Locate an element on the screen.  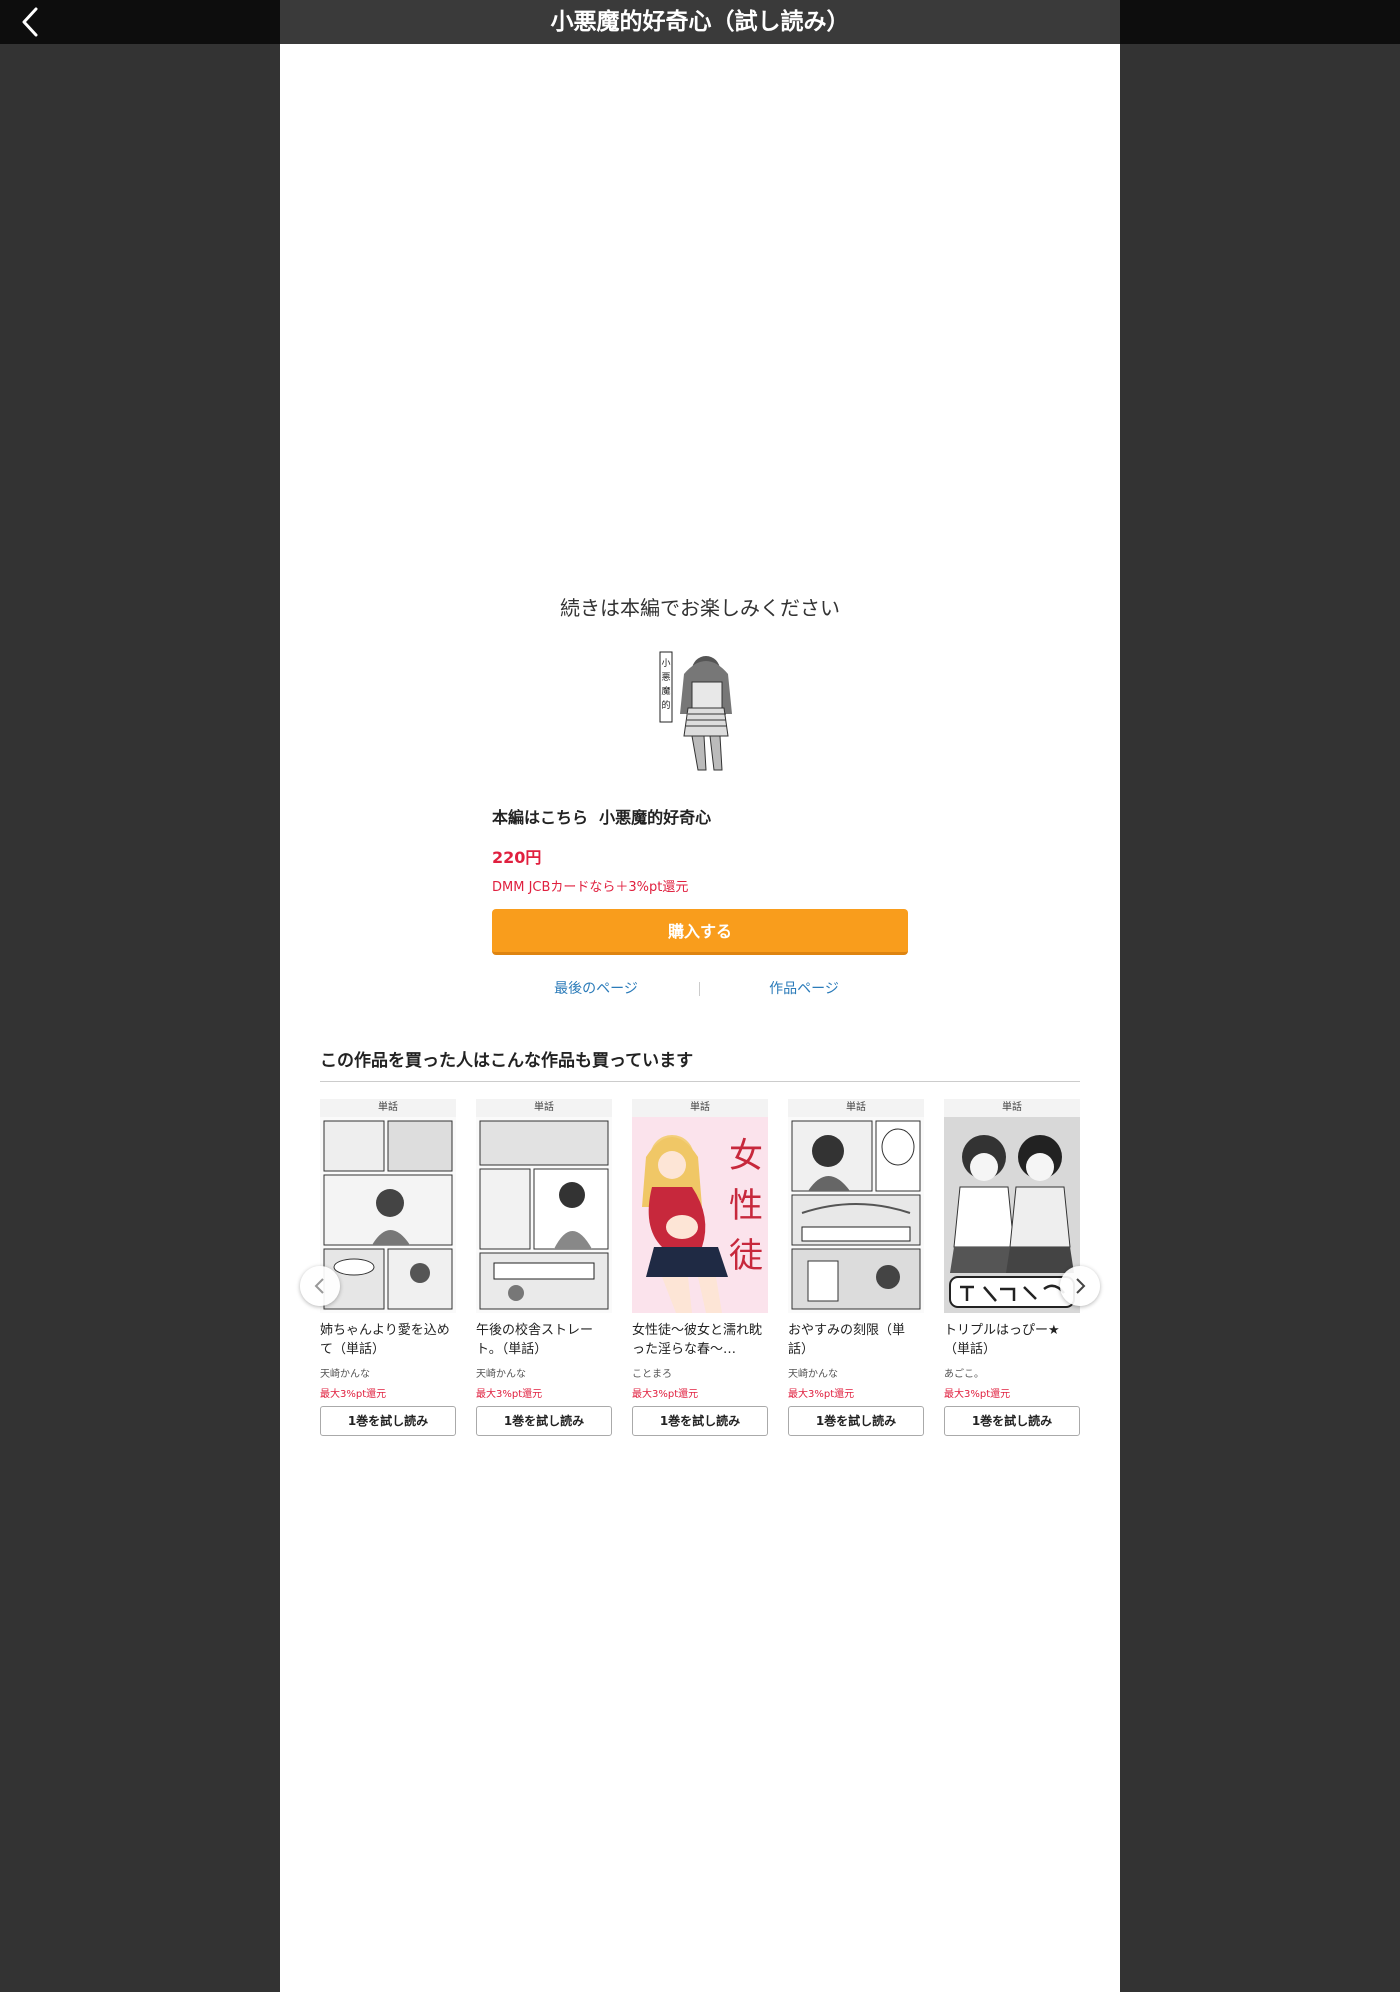
item-title: おやすみの刻限（単話） is located at coordinates (856, 1340).